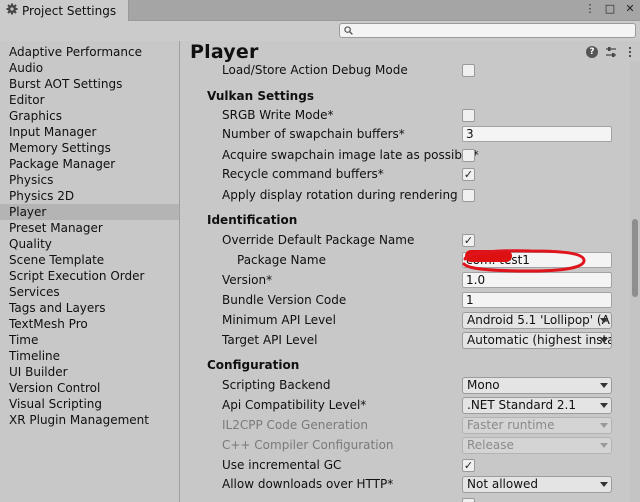 This screenshot has height=502, width=640. What do you see at coordinates (260, 96) in the screenshot?
I see `vulkan-settings-heading: Vulkan Settings` at bounding box center [260, 96].